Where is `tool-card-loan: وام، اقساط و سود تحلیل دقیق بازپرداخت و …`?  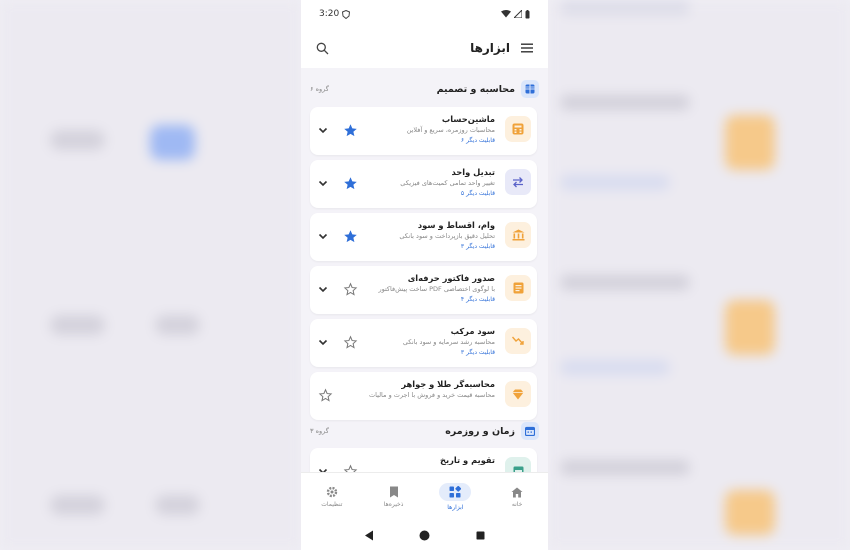 tool-card-loan: وام، اقساط و سود تحلیل دقیق بازپرداخت و … is located at coordinates (423, 237).